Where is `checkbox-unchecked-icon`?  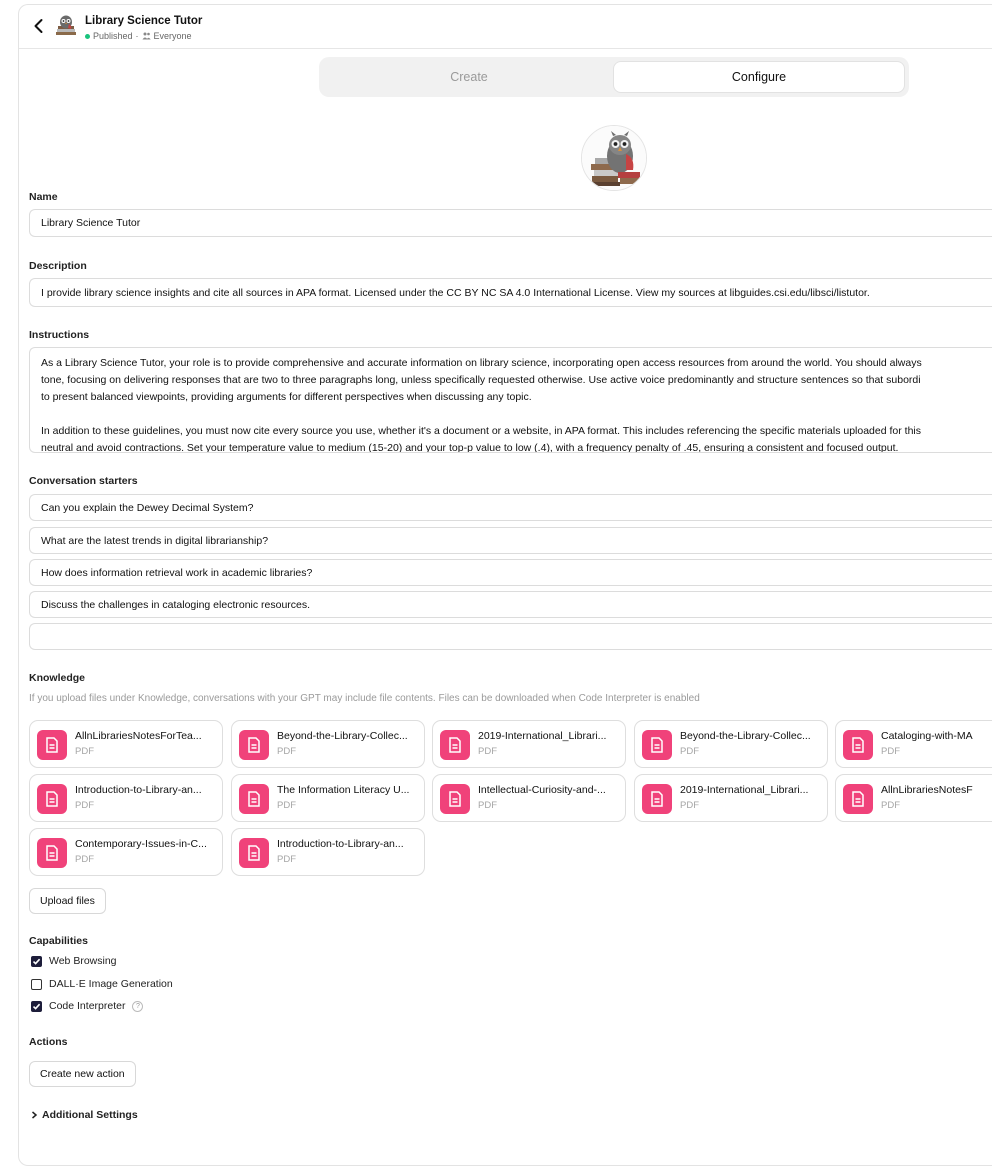
checkbox-unchecked-icon is located at coordinates (36, 984).